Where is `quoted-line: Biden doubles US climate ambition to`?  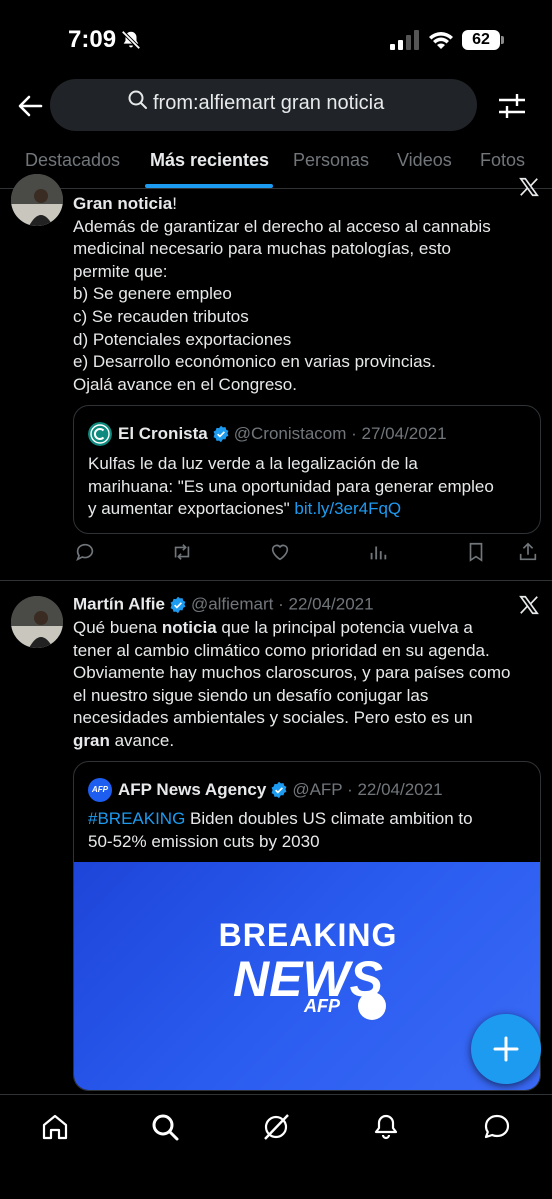
quoted-line: Biden doubles US climate ambition to is located at coordinates (329, 818).